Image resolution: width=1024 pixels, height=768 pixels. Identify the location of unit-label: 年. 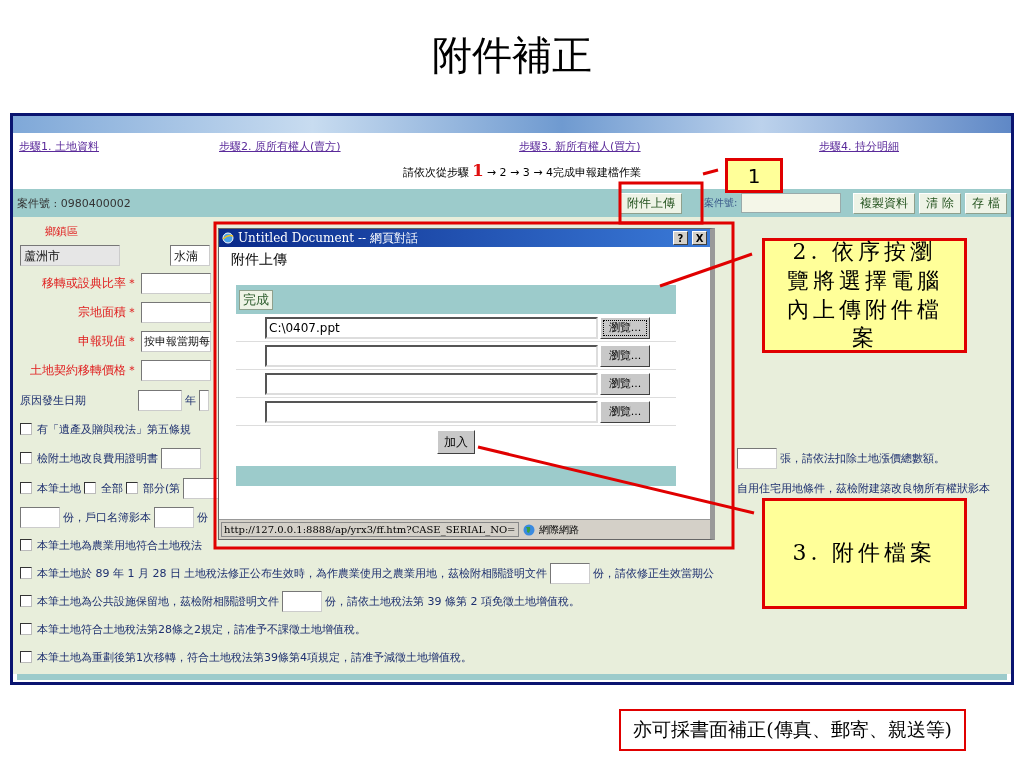
(190, 400).